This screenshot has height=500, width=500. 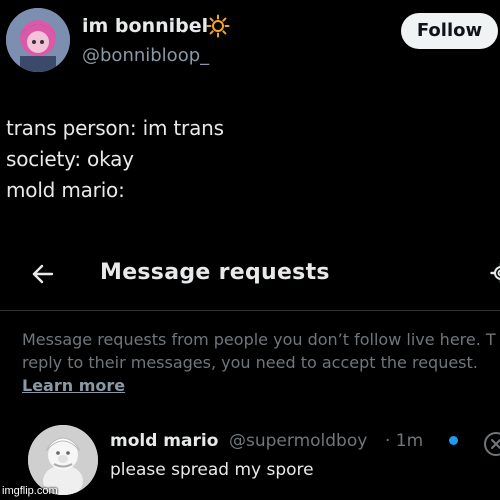 What do you see at coordinates (298, 441) in the screenshot?
I see `dm-sender-handle: @supermoldboy` at bounding box center [298, 441].